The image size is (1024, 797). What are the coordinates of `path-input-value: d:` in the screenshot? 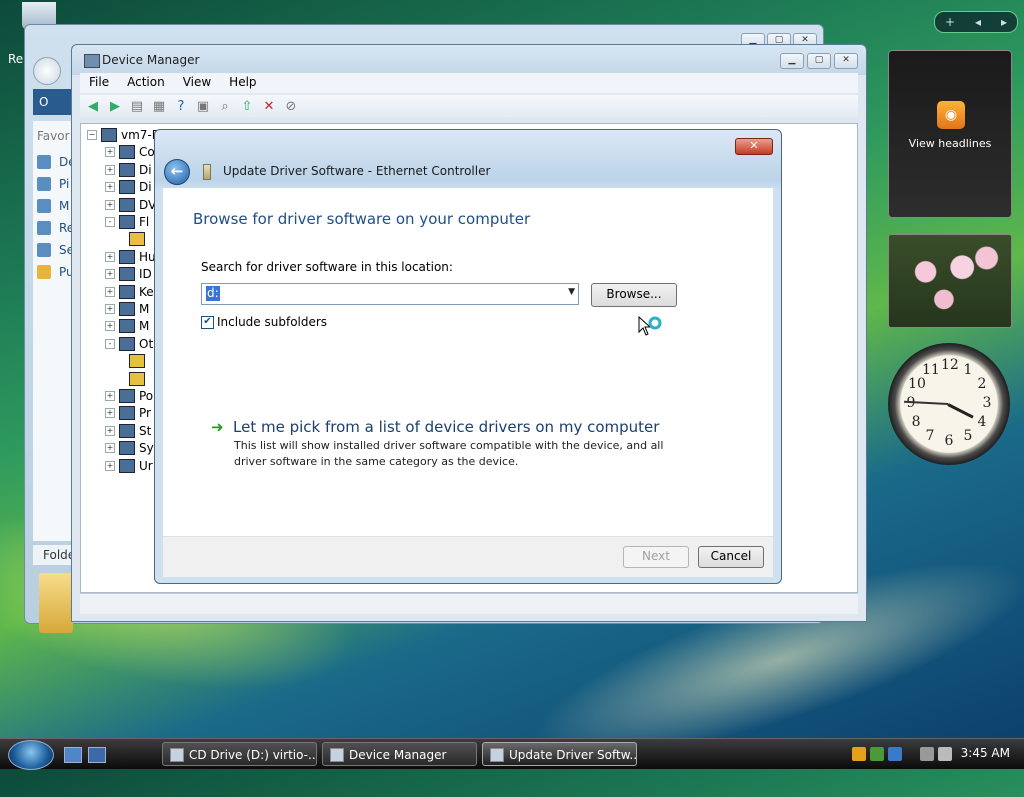 It's located at (213, 293).